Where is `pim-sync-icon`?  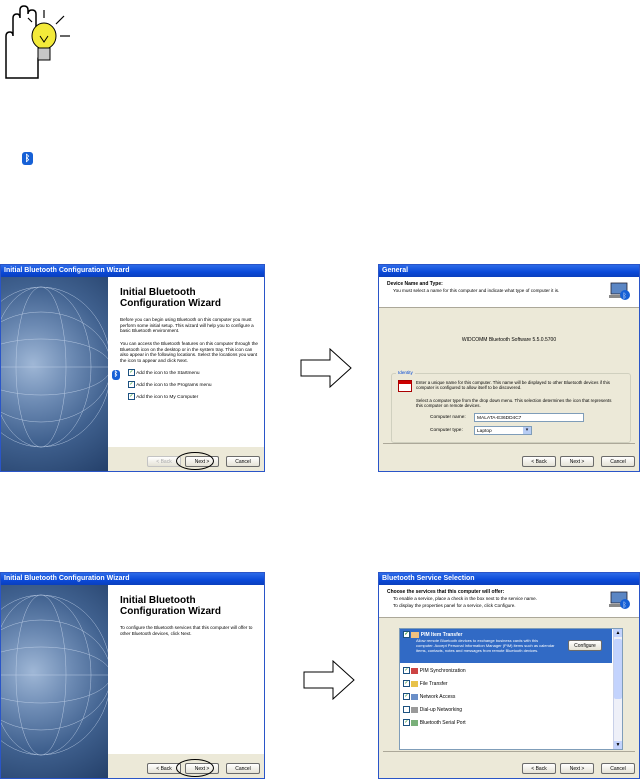
pim-sync-icon is located at coordinates (415, 670).